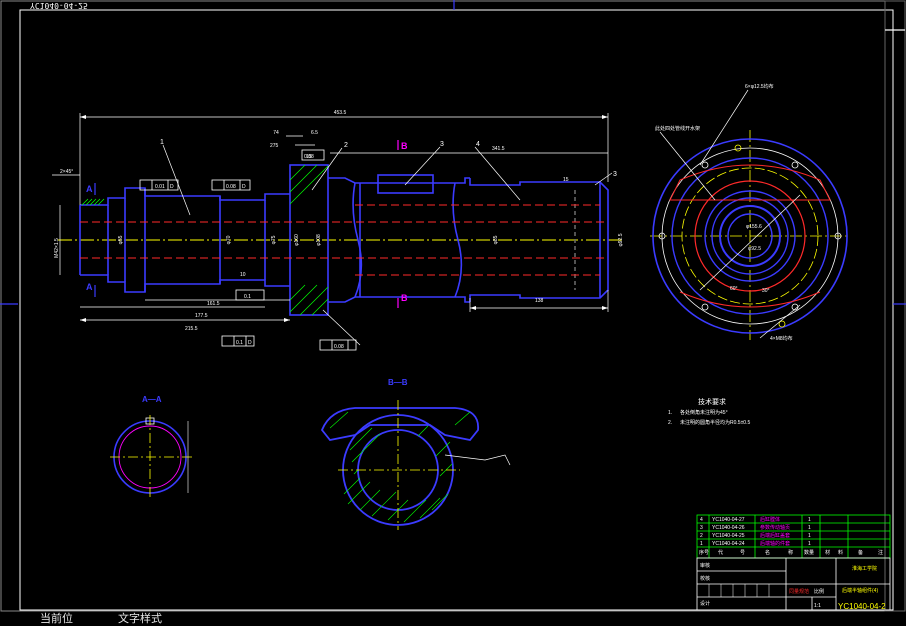  I want to click on section-aa-title: A—A, so click(152, 399).